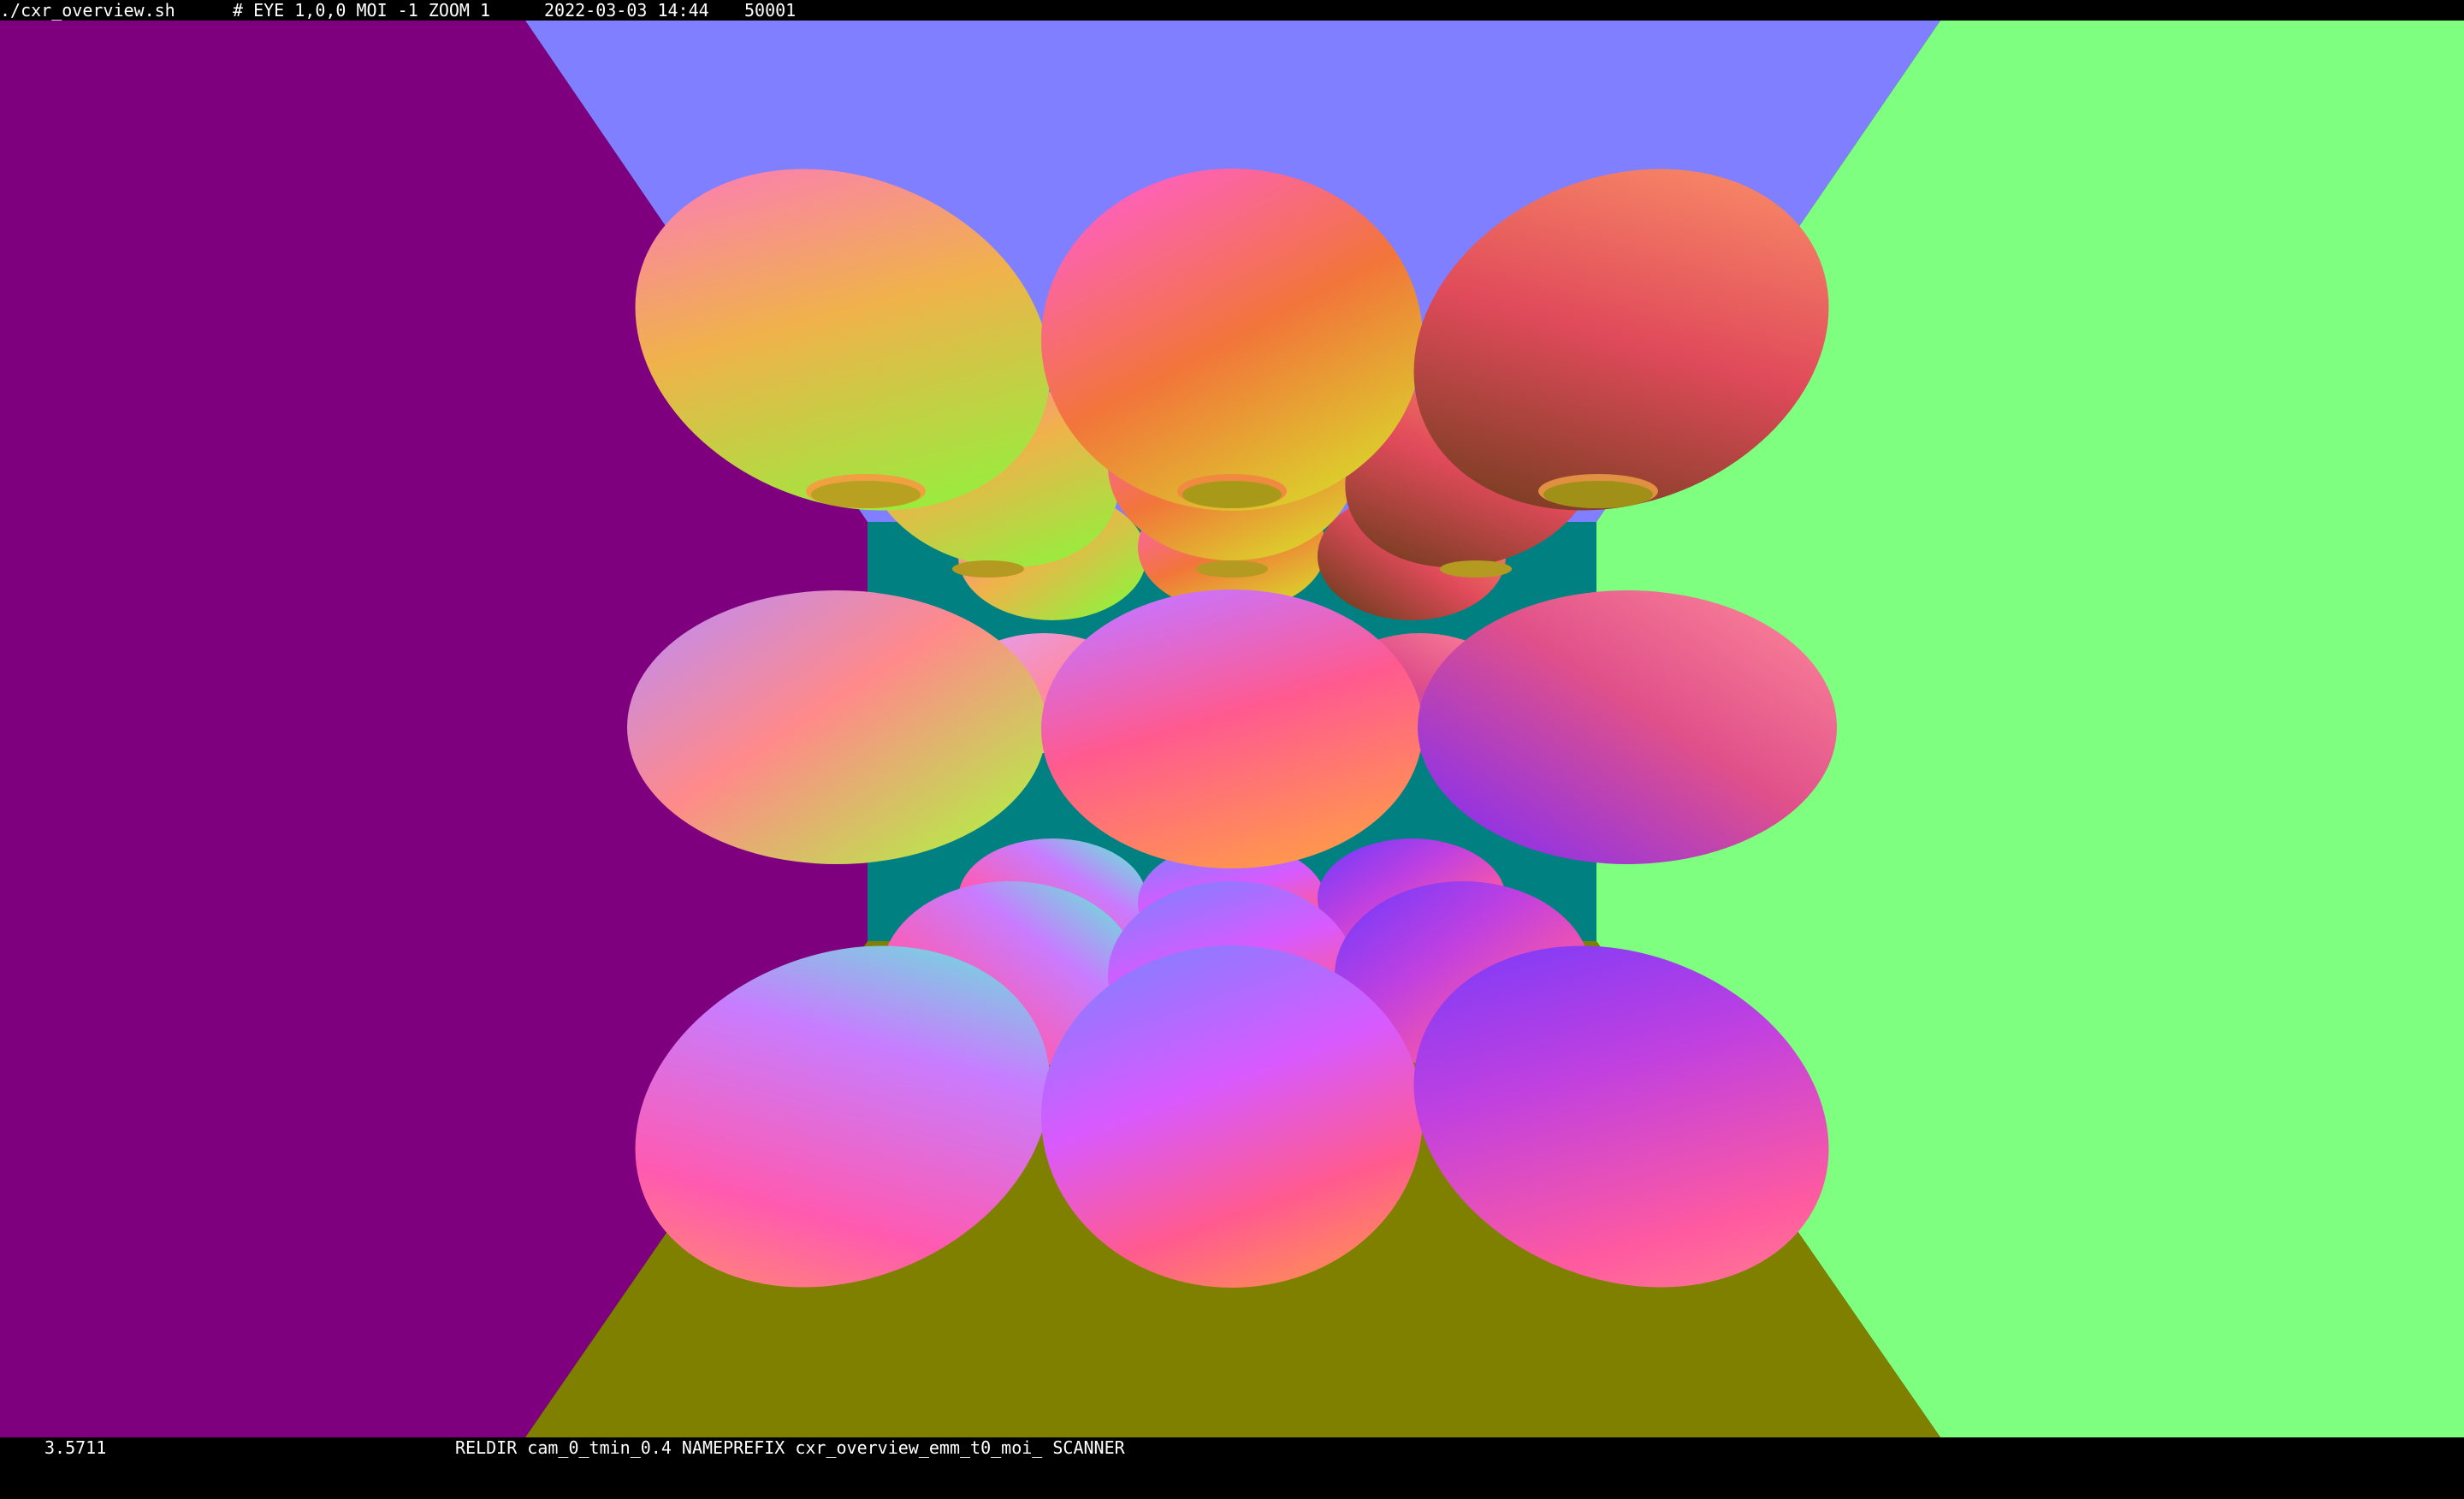 The image size is (2464, 1499). I want to click on metric-value: 3.5711, so click(75, 1447).